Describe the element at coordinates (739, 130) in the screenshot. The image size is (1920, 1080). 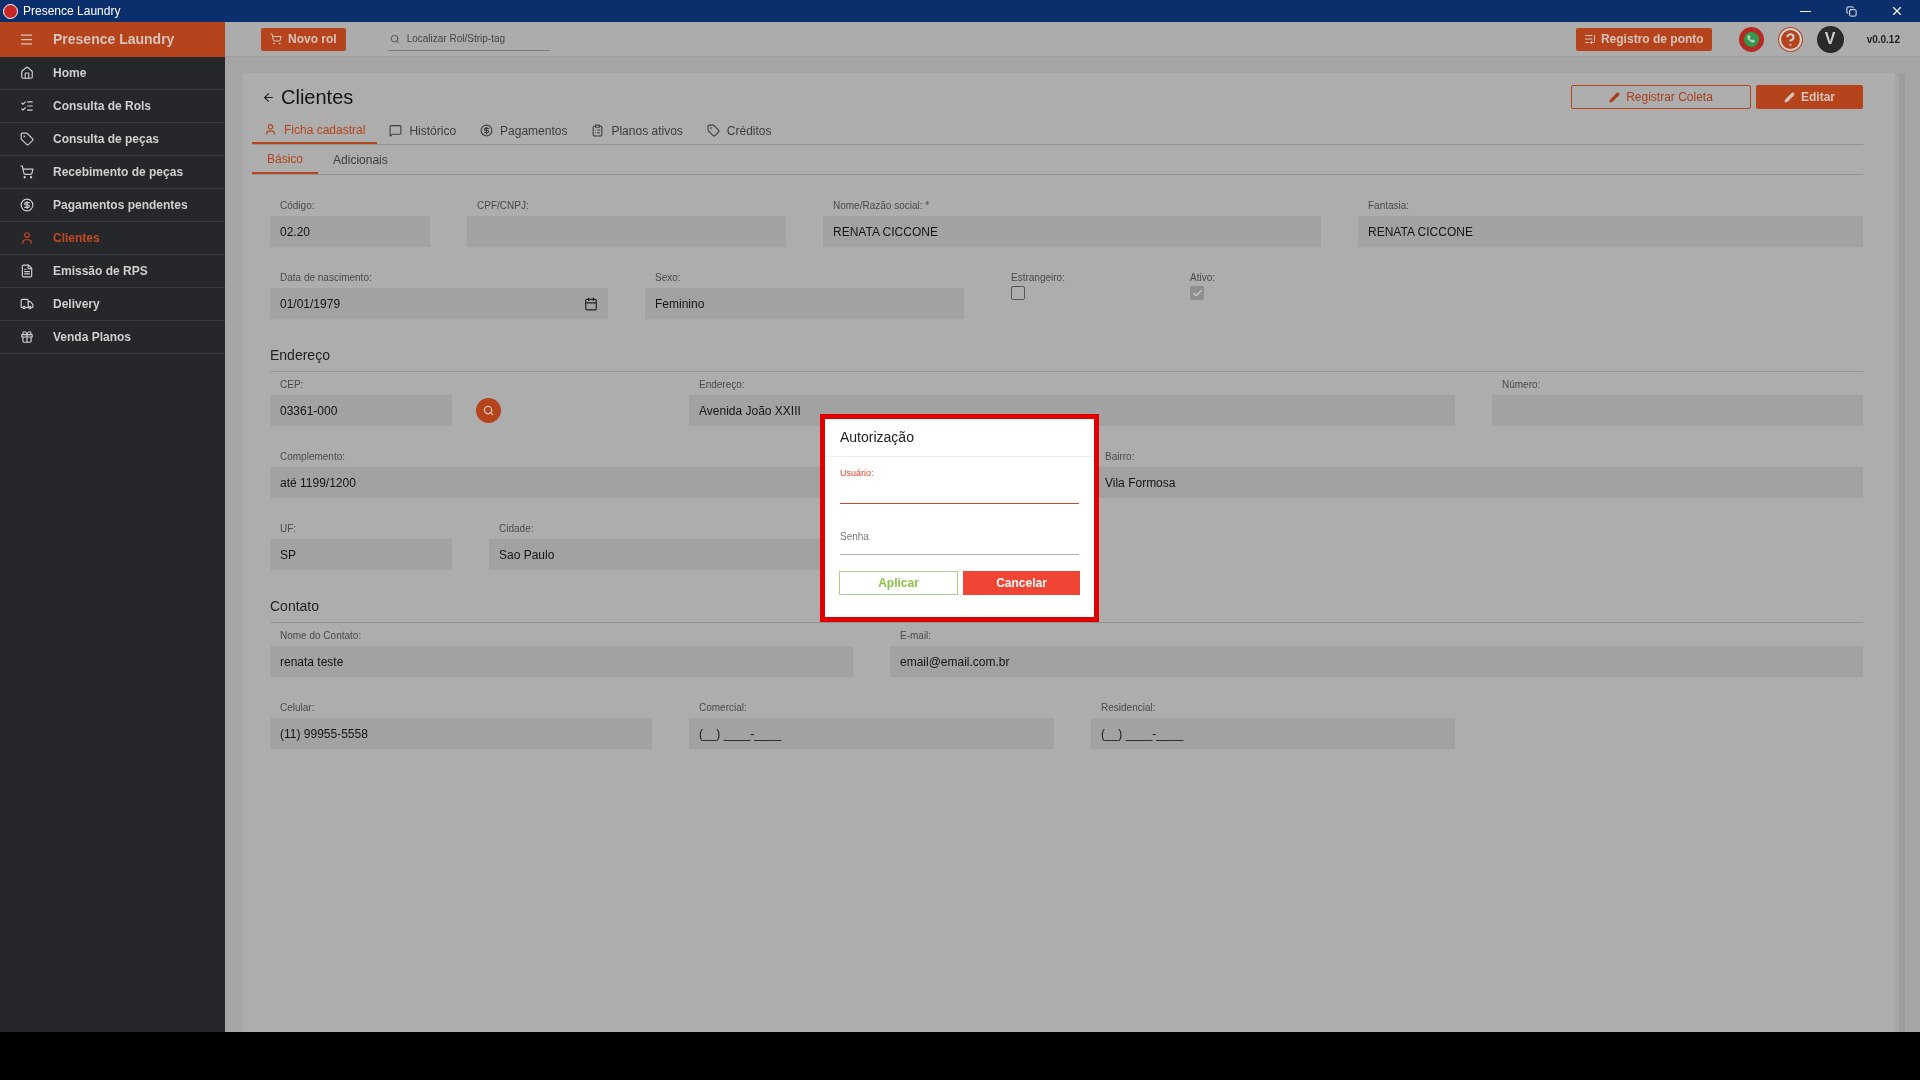
I see `tab: Créditos` at that location.